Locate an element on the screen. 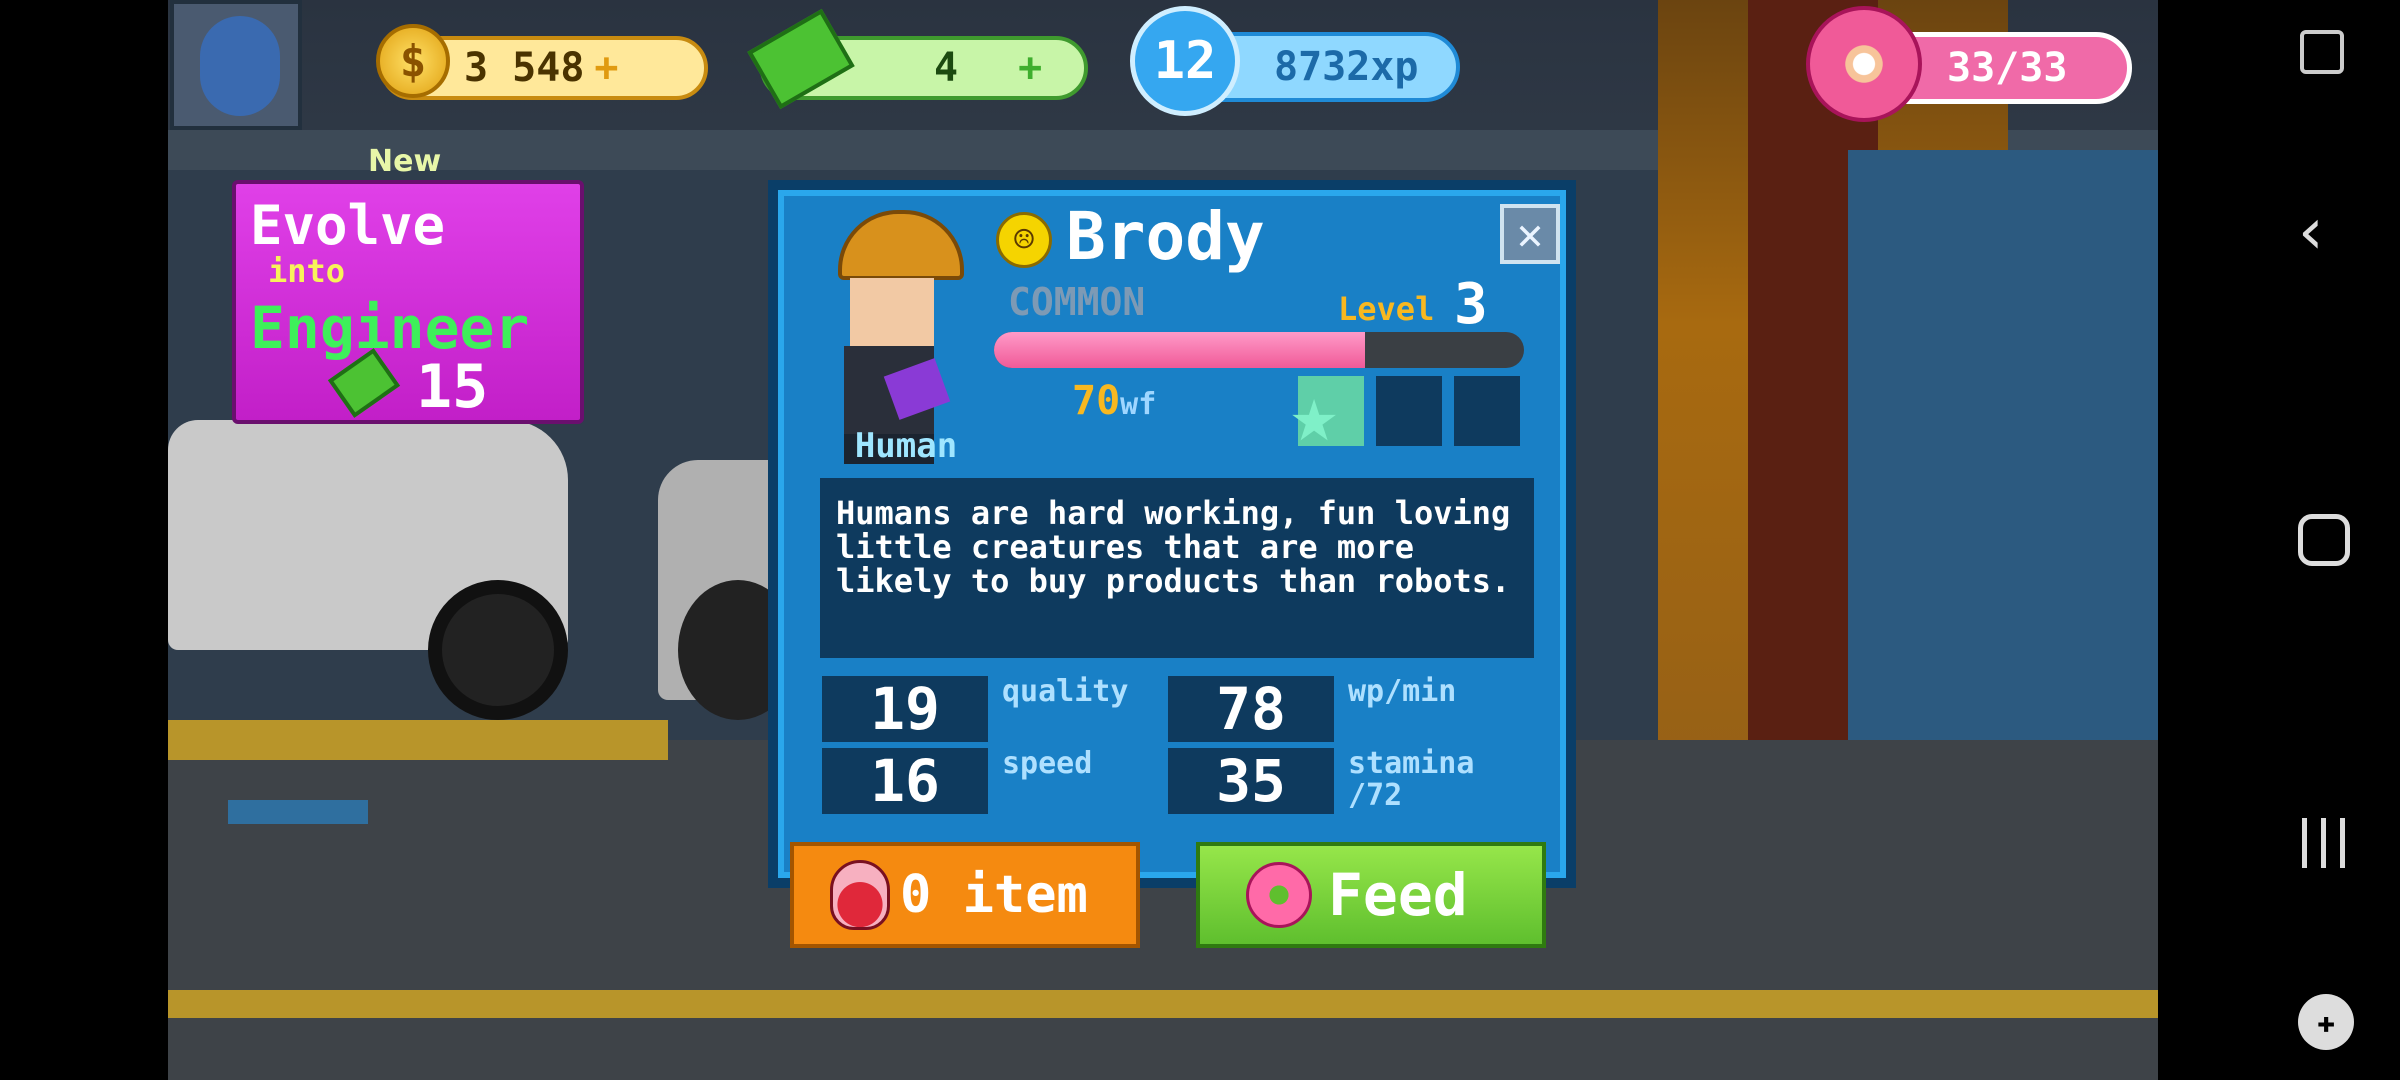  cash-value: 4 is located at coordinates (946, 68).